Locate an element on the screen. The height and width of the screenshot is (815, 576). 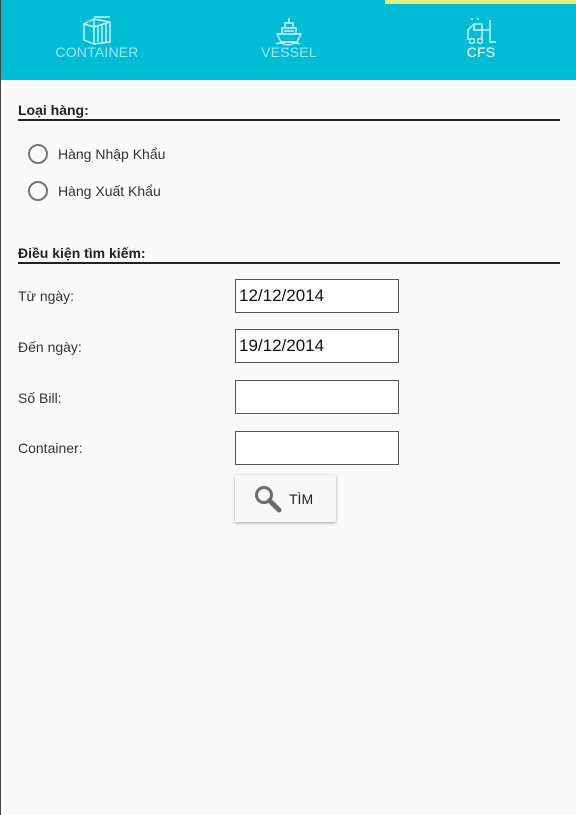
forklift-icon is located at coordinates (481, 31).